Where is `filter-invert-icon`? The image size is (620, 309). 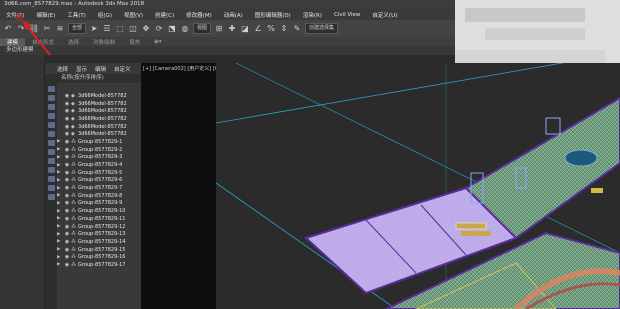 filter-invert-icon is located at coordinates (51, 188).